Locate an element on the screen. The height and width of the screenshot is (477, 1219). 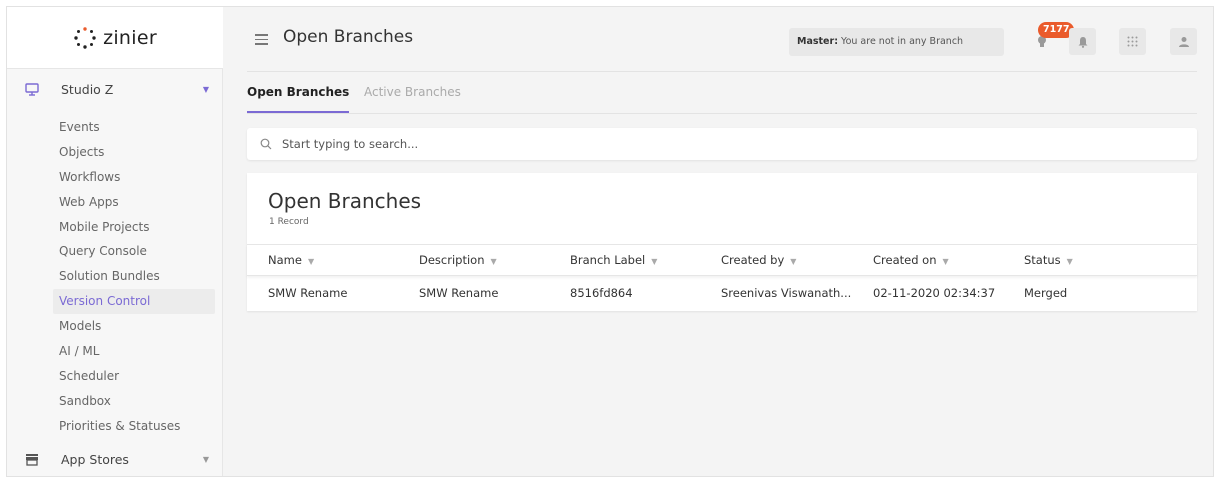
sidebar-section-label: App Stores is located at coordinates (95, 459).